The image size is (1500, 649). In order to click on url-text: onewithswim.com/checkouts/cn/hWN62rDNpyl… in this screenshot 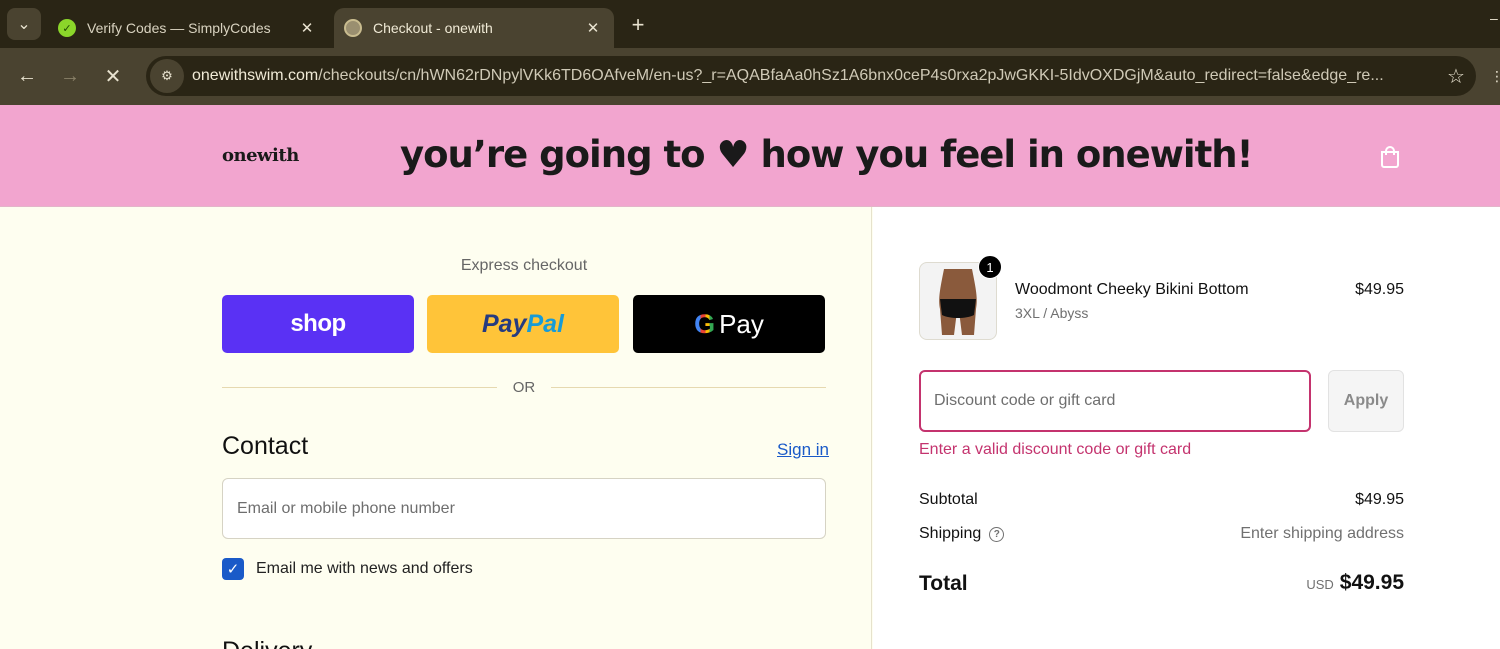, I will do `click(814, 76)`.